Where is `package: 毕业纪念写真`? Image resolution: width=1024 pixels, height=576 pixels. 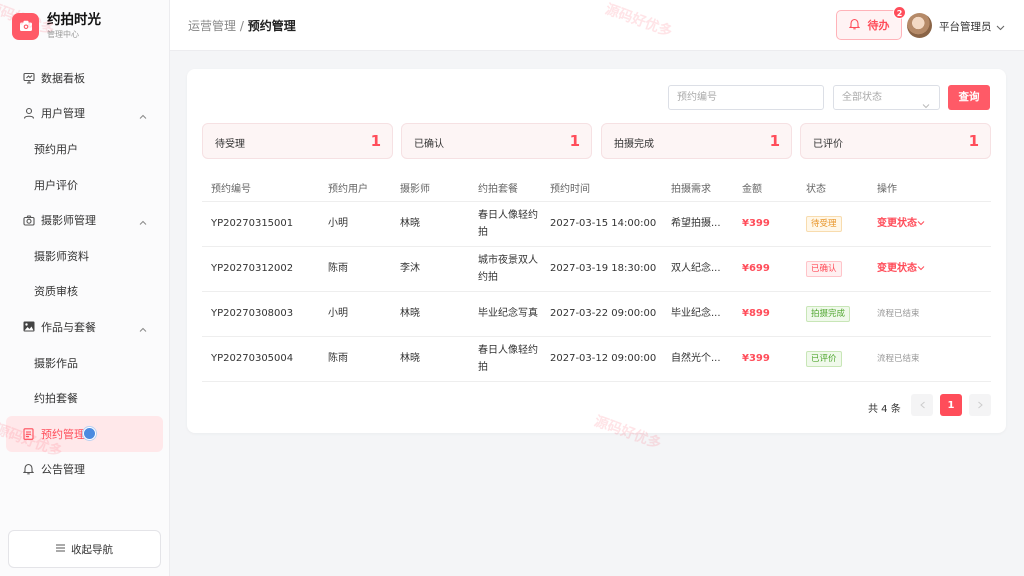 package: 毕业纪念写真 is located at coordinates (505, 314).